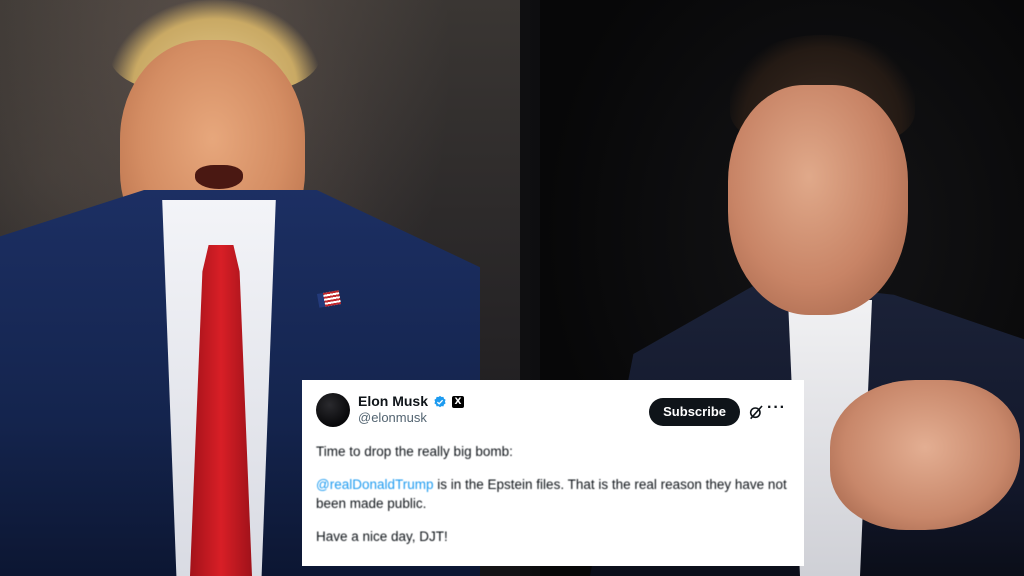  What do you see at coordinates (925, 455) in the screenshot?
I see `right-portrait-clasped-hands` at bounding box center [925, 455].